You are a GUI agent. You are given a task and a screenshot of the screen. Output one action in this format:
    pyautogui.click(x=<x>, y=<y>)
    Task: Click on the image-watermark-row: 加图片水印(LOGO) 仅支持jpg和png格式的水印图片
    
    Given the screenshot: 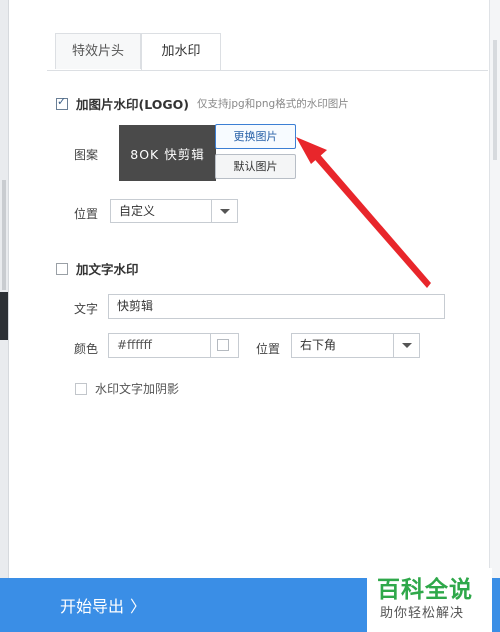 What is the action you would take?
    pyautogui.click(x=202, y=103)
    